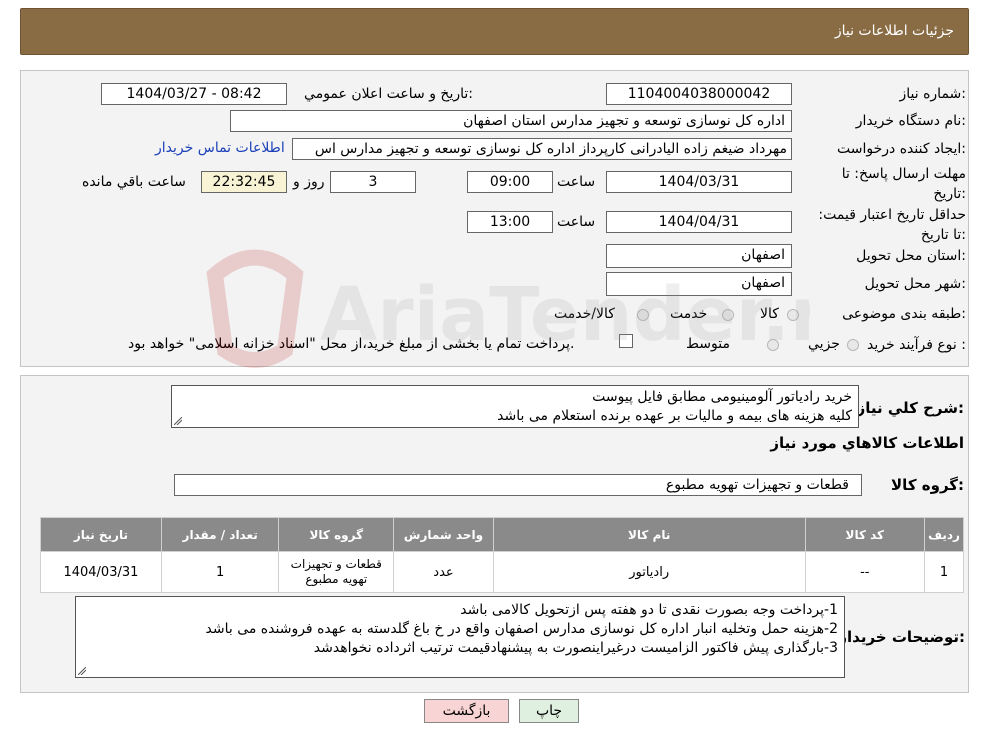 This screenshot has width=985, height=744. I want to click on deadline-time-label: ساعت, so click(576, 182).